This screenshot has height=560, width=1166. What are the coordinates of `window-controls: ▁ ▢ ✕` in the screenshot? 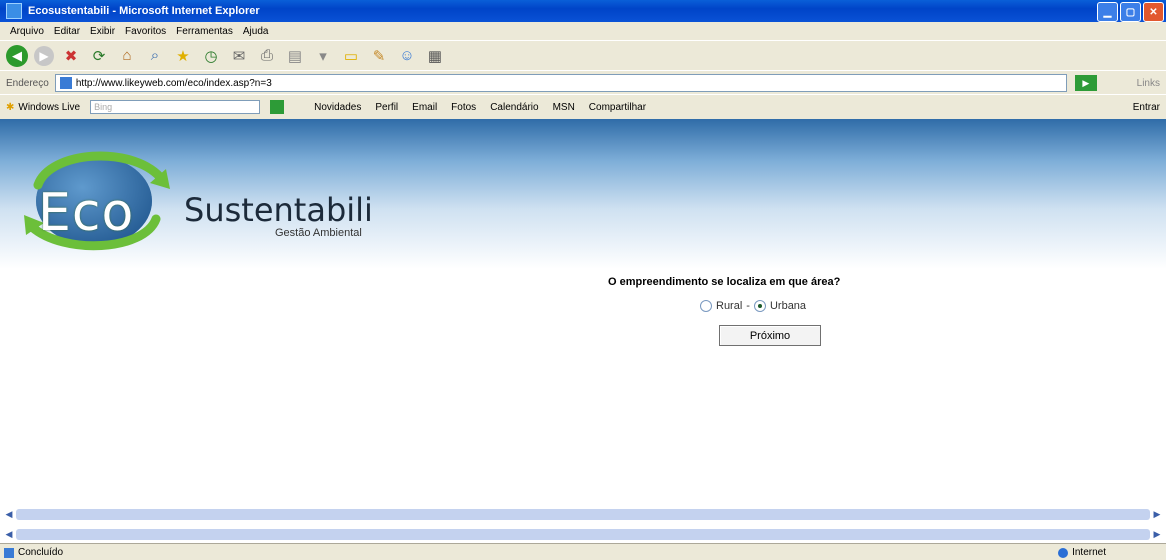 It's located at (1130, 12).